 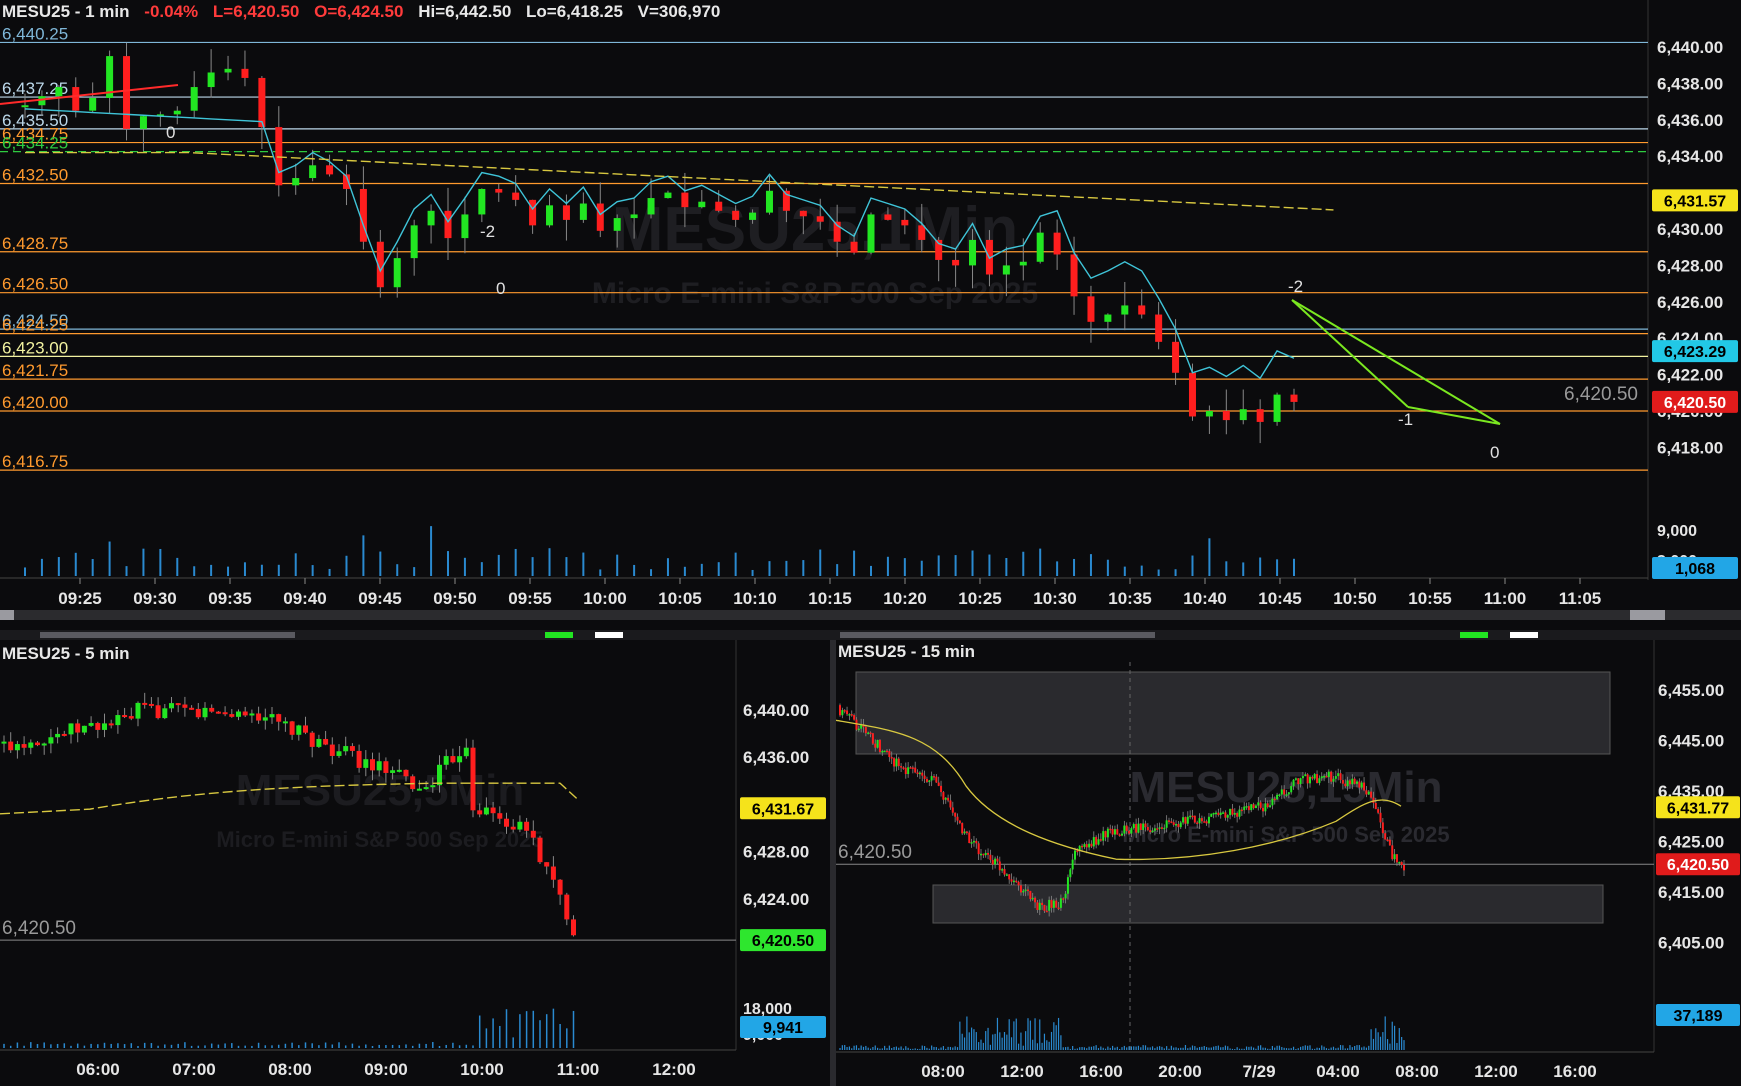 I want to click on symbol-label-5min: MESU25 - 5 min, so click(x=66, y=653).